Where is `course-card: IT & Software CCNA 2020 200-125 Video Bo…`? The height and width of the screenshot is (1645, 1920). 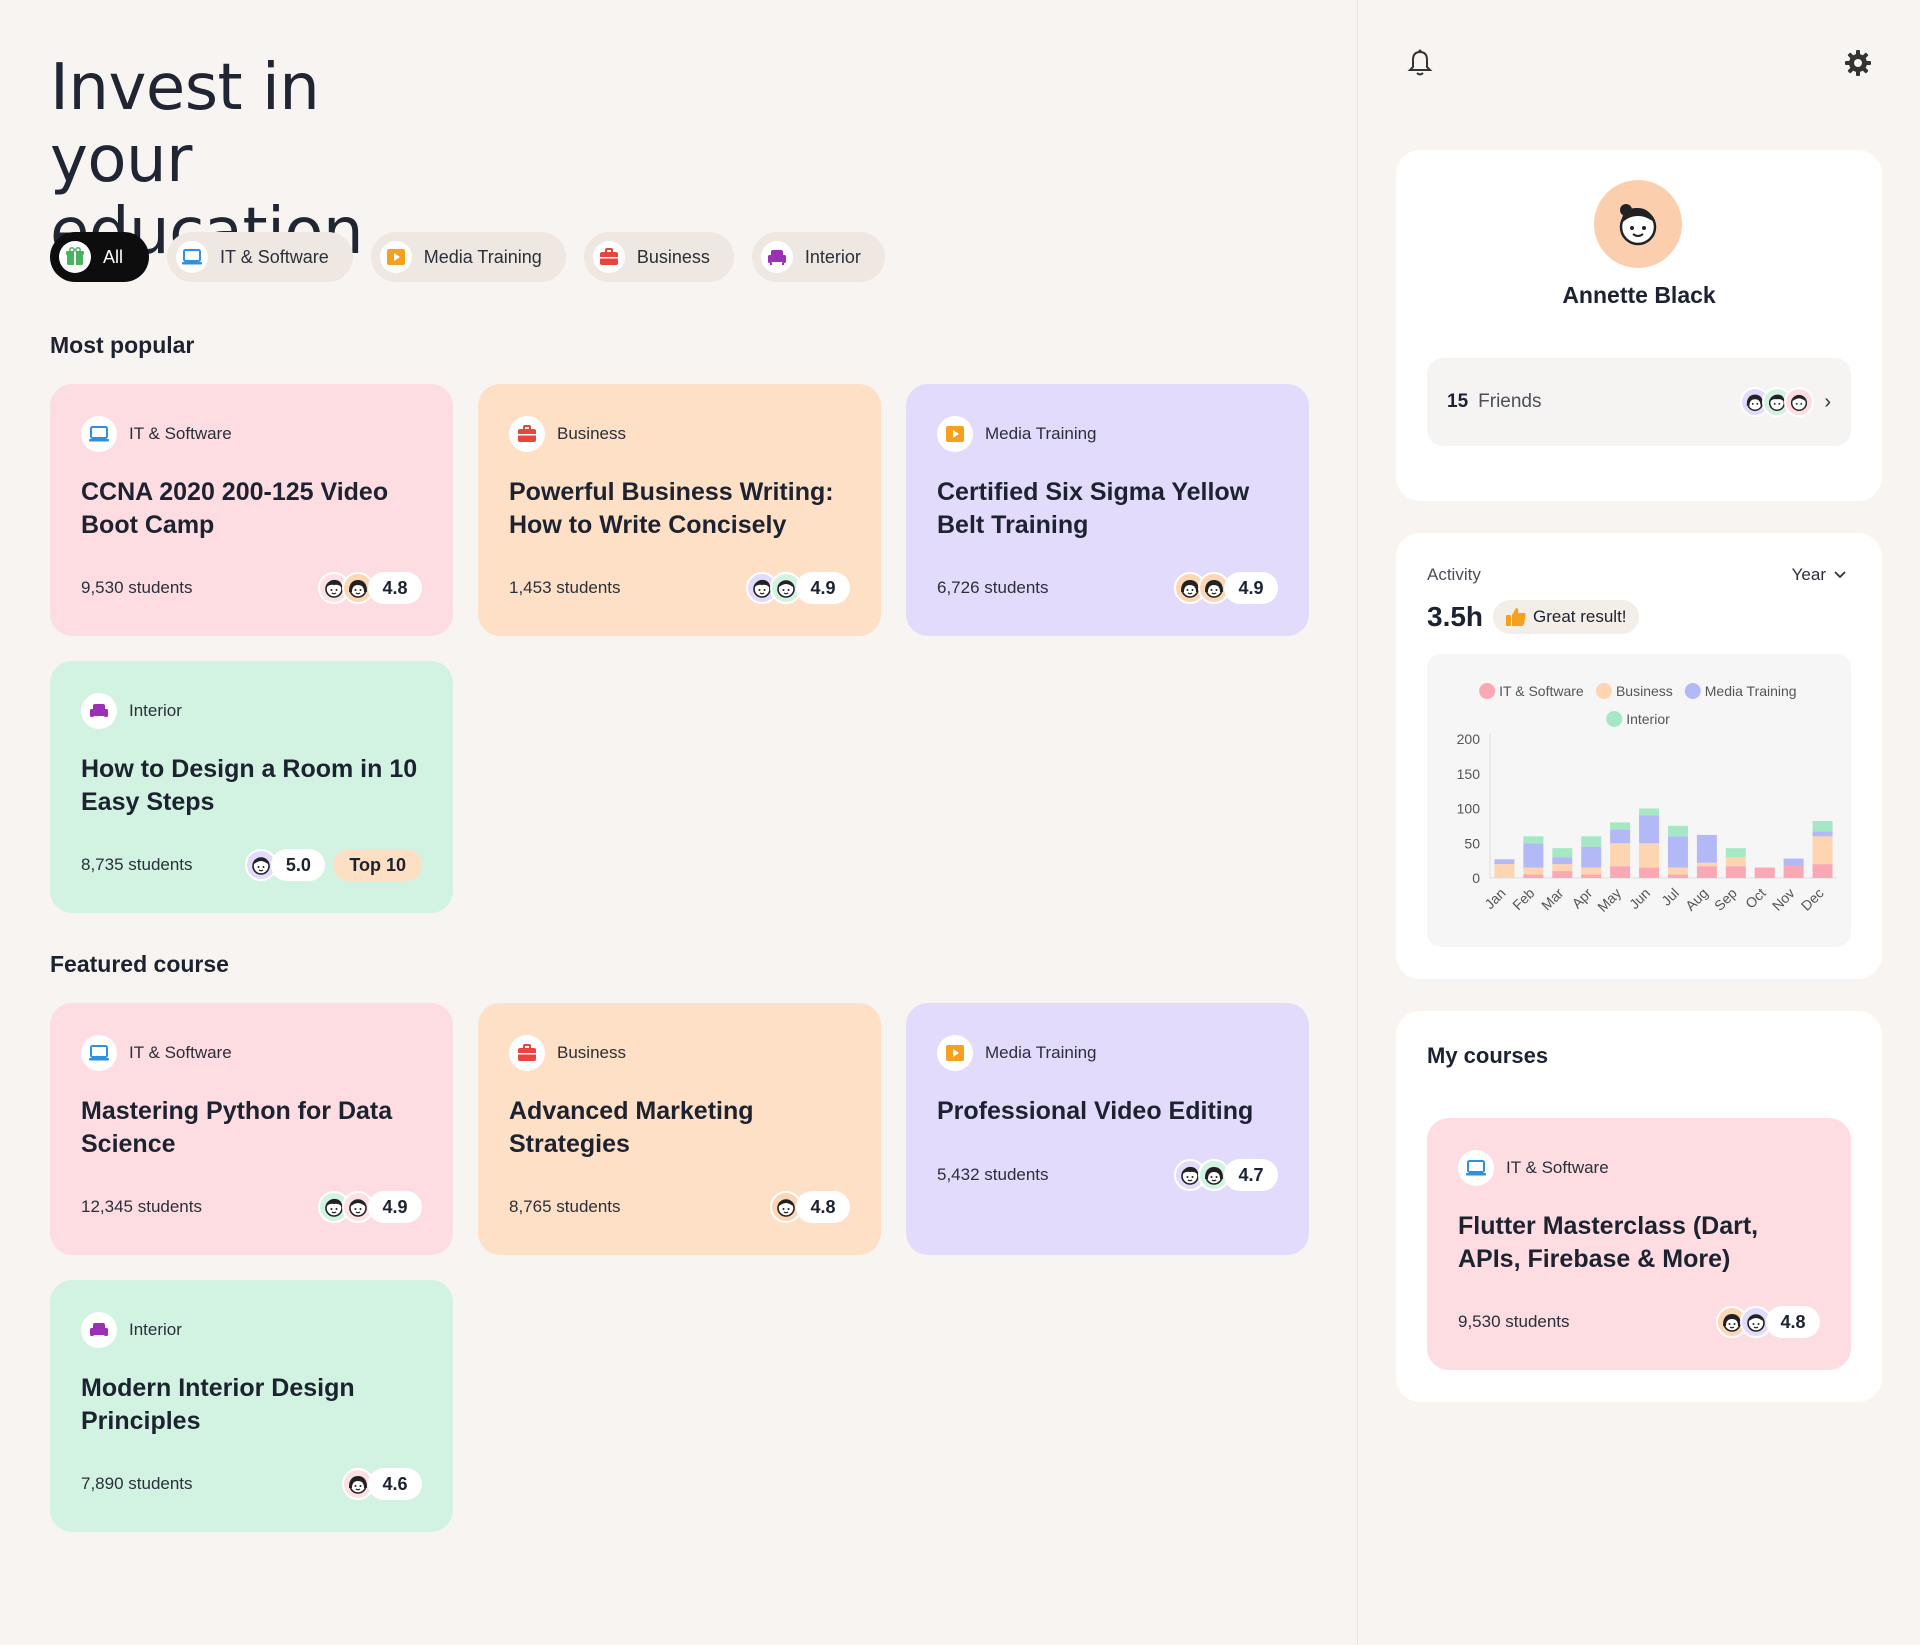 course-card: IT & Software CCNA 2020 200-125 Video Bo… is located at coordinates (251, 510).